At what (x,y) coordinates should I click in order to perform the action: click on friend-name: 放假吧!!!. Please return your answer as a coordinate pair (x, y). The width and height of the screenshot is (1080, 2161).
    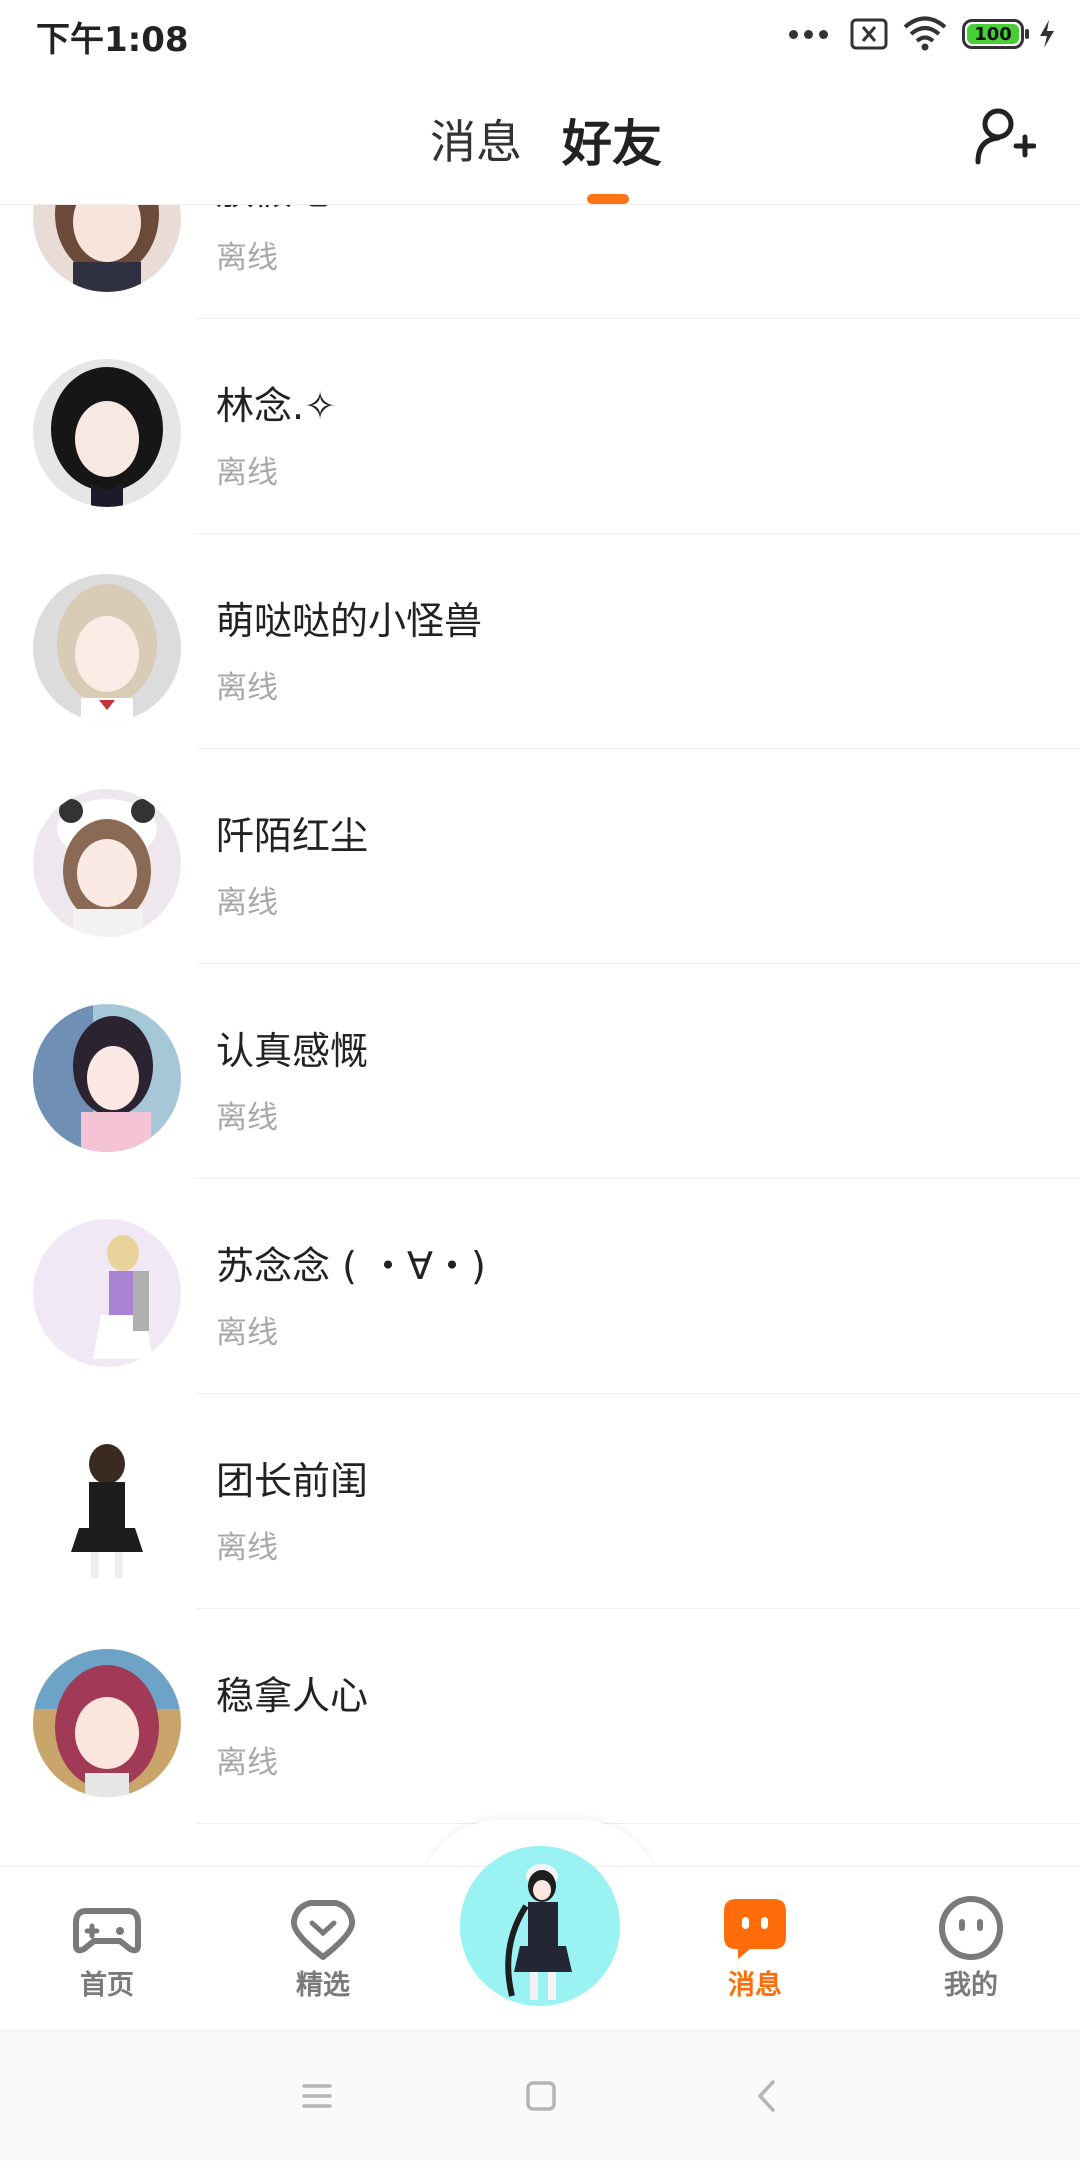
    Looking at the image, I should click on (296, 210).